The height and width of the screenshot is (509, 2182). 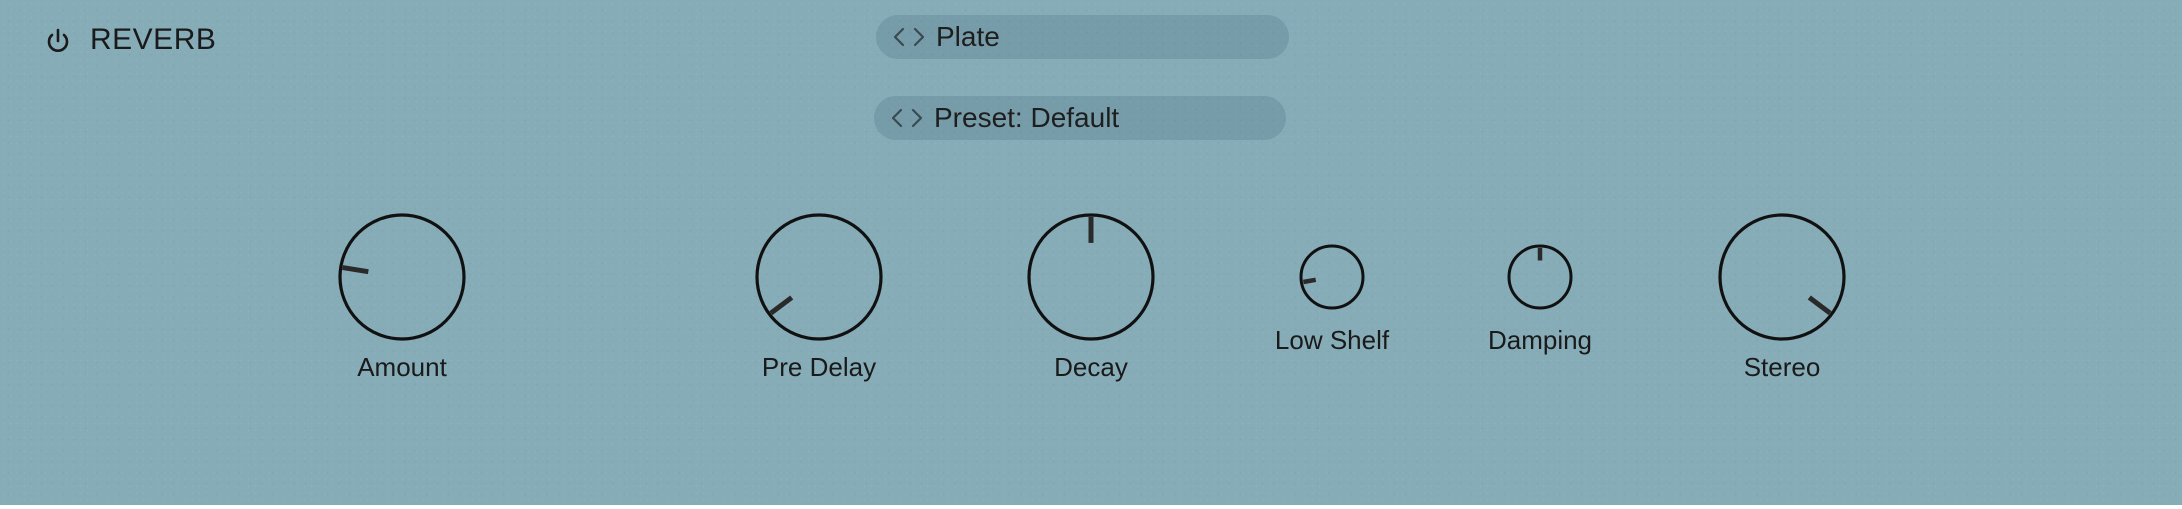 I want to click on low-shelf-knob, so click(x=1332, y=277).